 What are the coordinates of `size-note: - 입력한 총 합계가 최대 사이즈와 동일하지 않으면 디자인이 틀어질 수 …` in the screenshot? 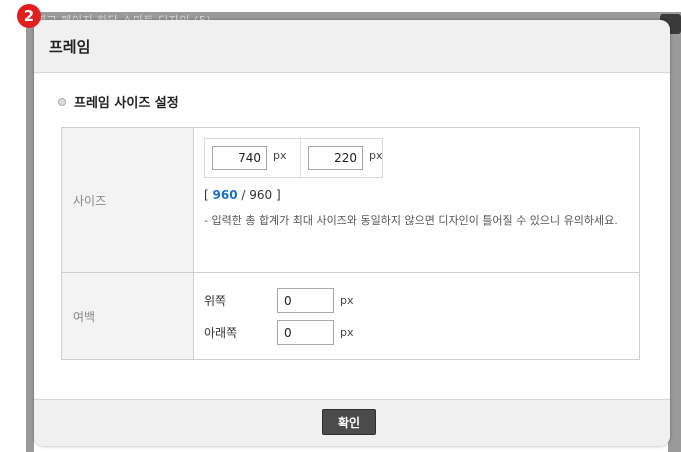 It's located at (411, 220).